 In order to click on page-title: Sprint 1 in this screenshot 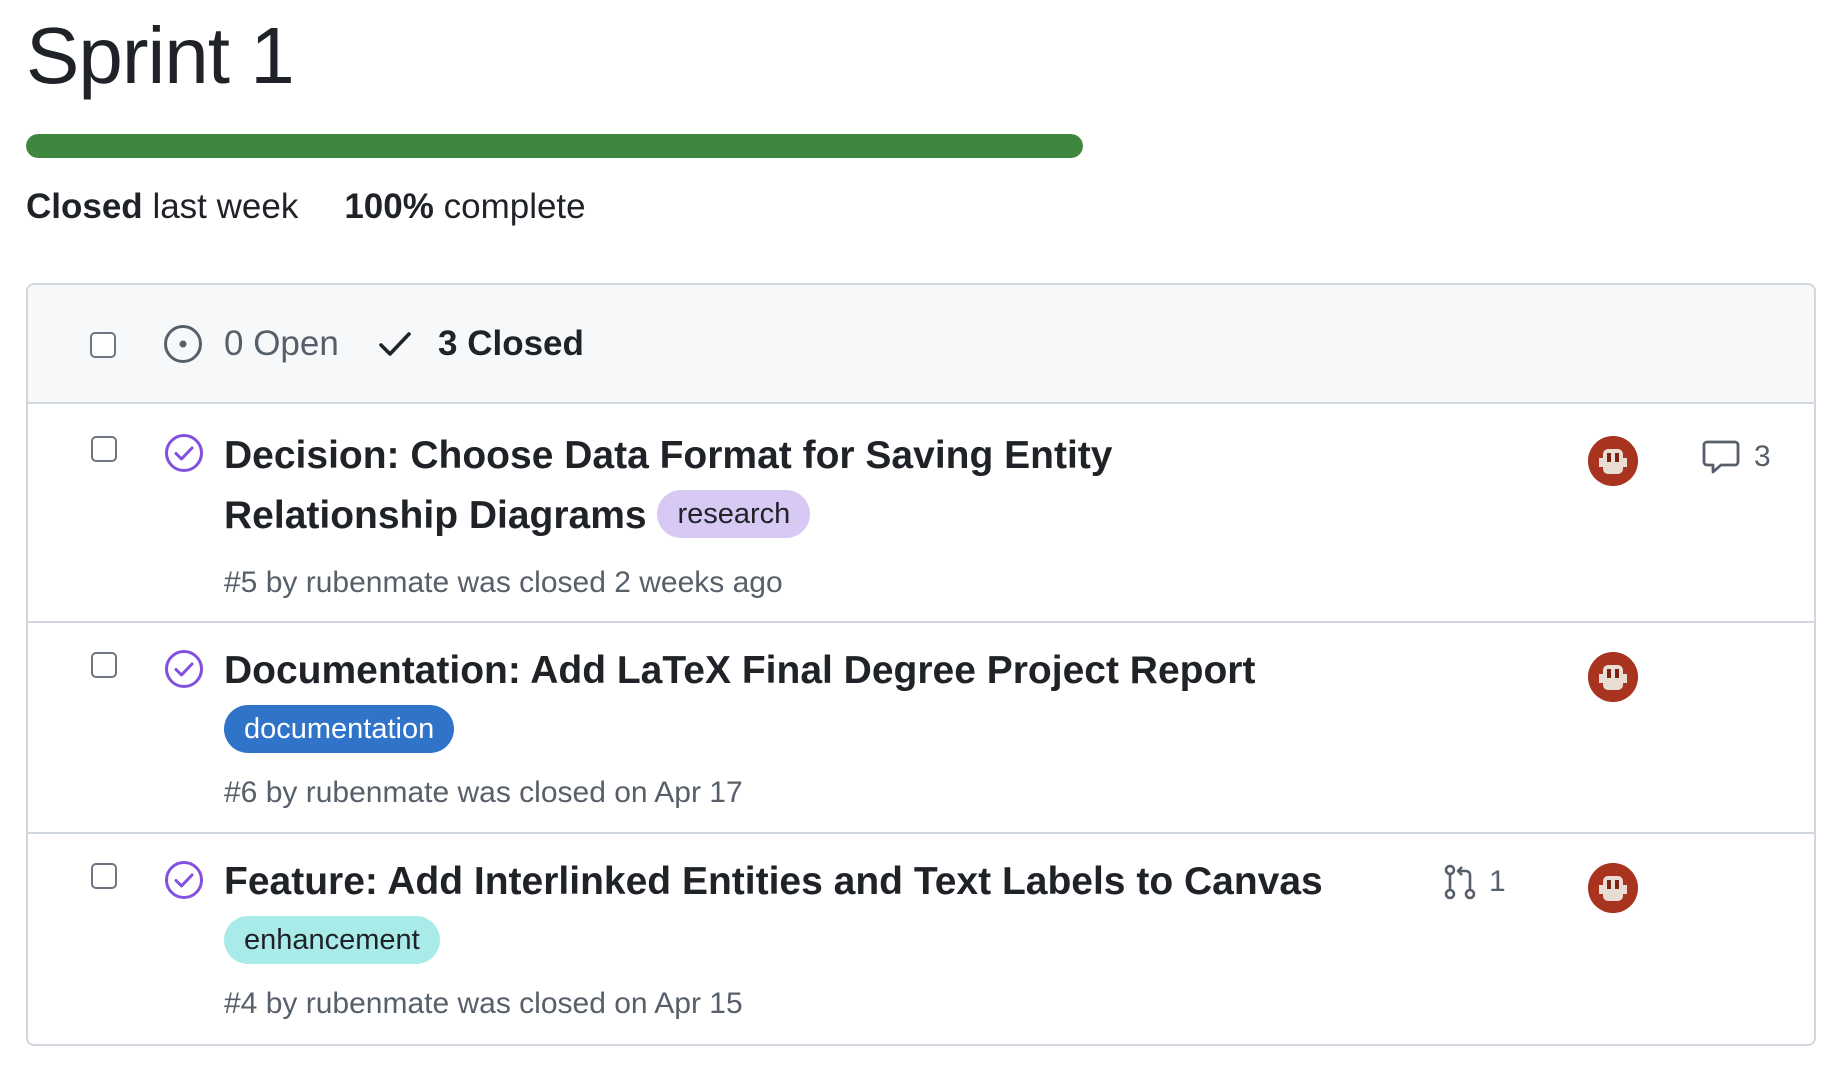, I will do `click(160, 55)`.